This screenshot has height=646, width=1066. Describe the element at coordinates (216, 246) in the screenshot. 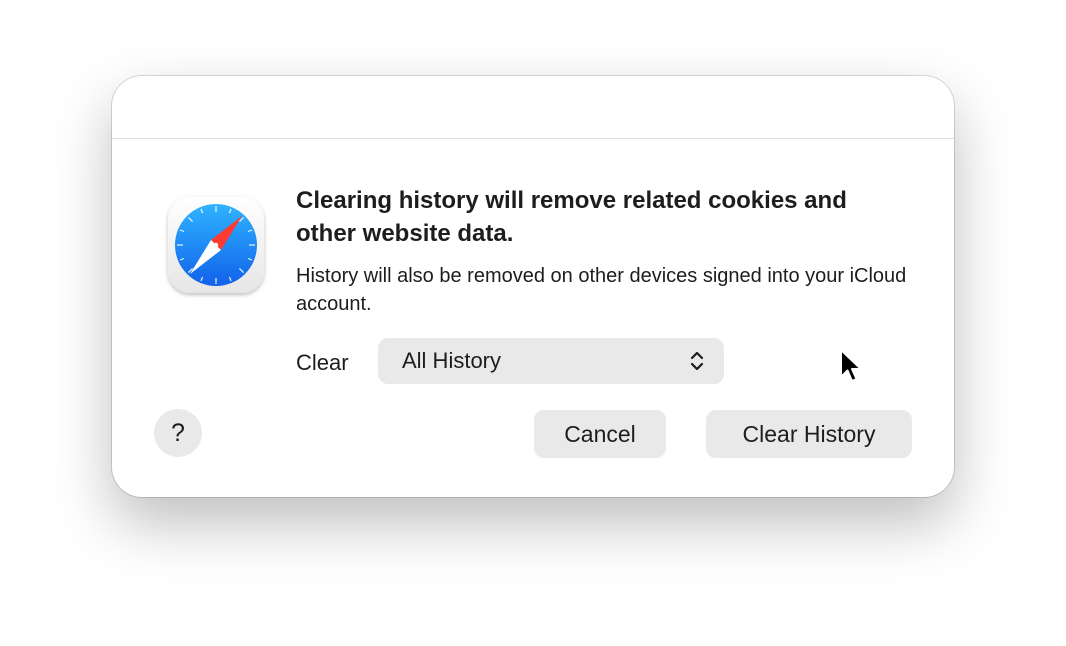

I see `safari-compass-icon` at that location.